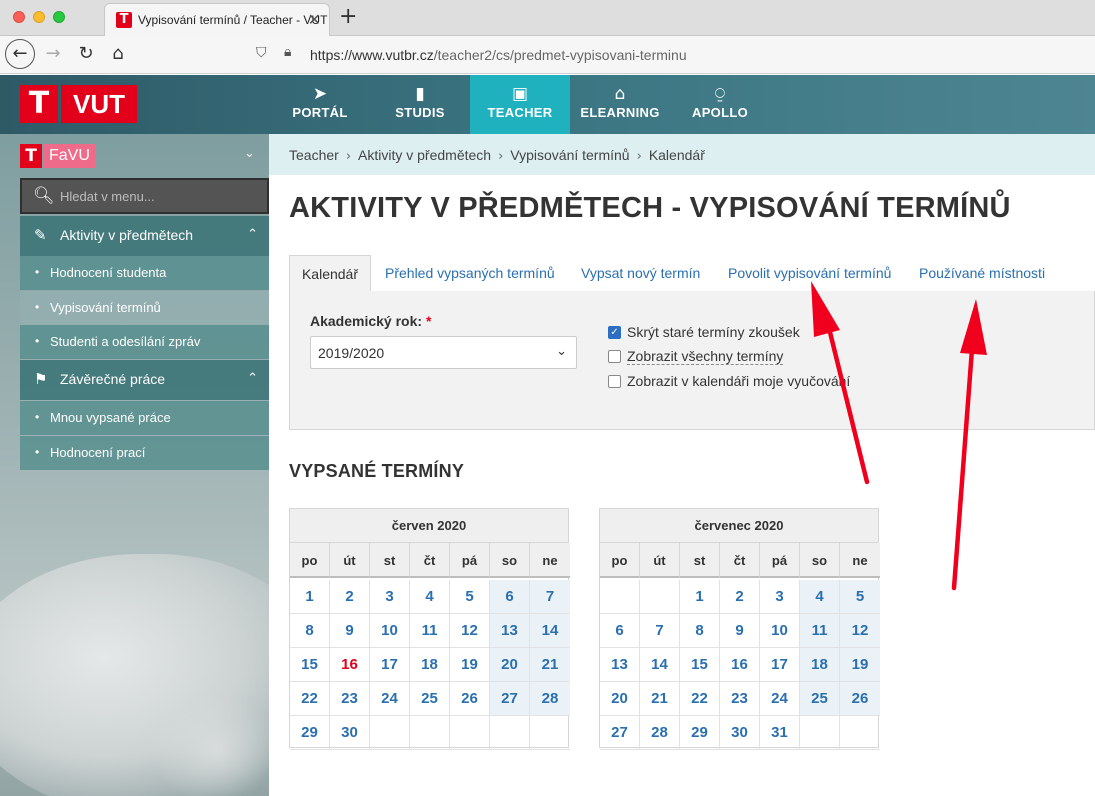 The image size is (1095, 796). What do you see at coordinates (520, 104) in the screenshot?
I see `nav-teacher: ▣ TEACHER` at bounding box center [520, 104].